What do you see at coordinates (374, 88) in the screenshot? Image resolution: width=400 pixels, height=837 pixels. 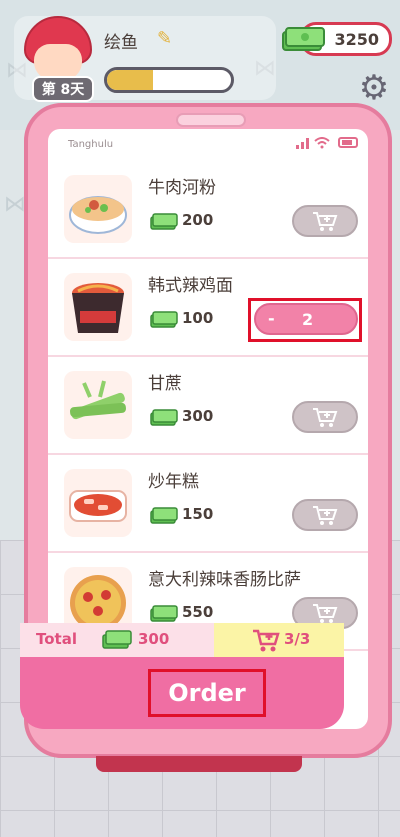 I see `gear-icon: ⚙` at bounding box center [374, 88].